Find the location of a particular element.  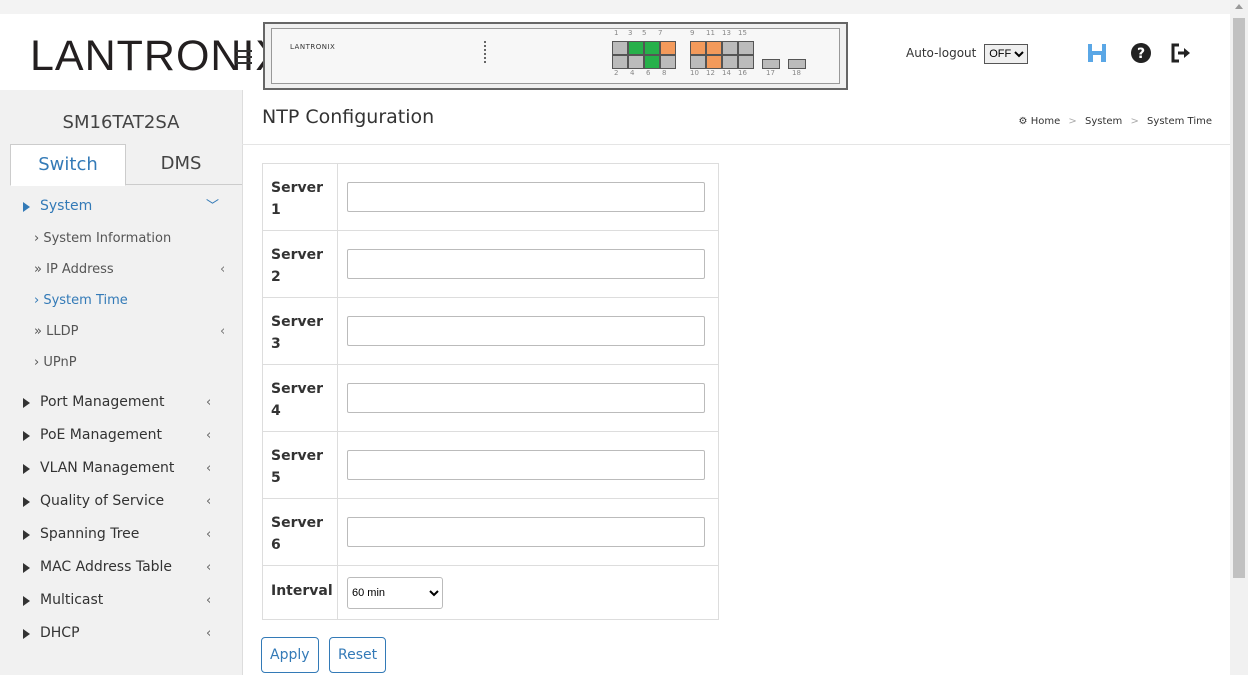

server-row: Server 3 is located at coordinates (490, 331).